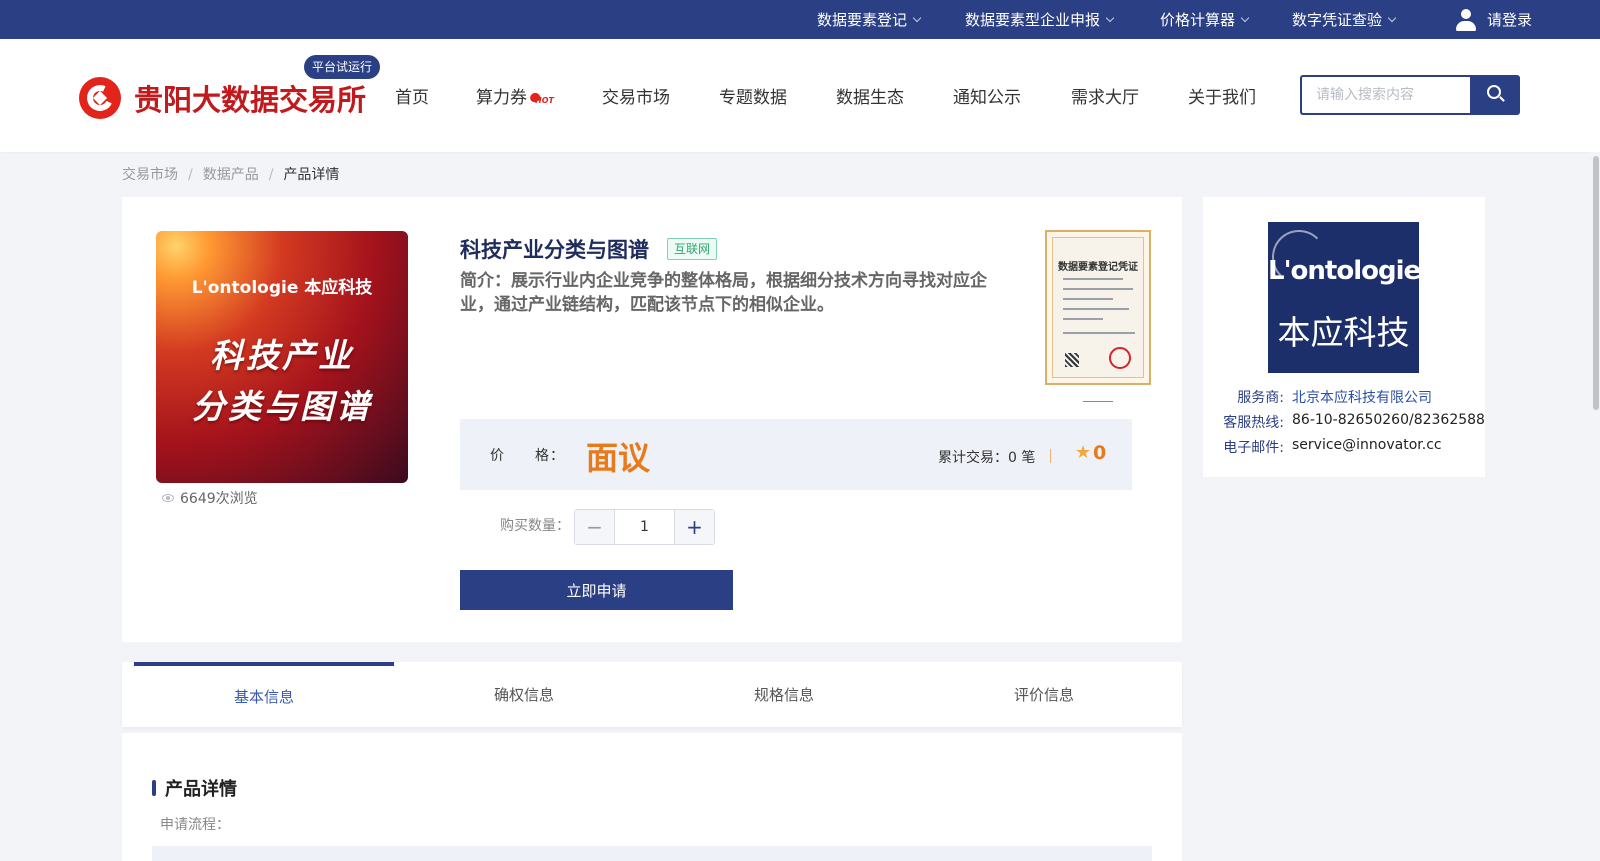 The width and height of the screenshot is (1600, 861). I want to click on product-image: L'ontologie 本应科技 科技产业 分类与图谱, so click(282, 357).